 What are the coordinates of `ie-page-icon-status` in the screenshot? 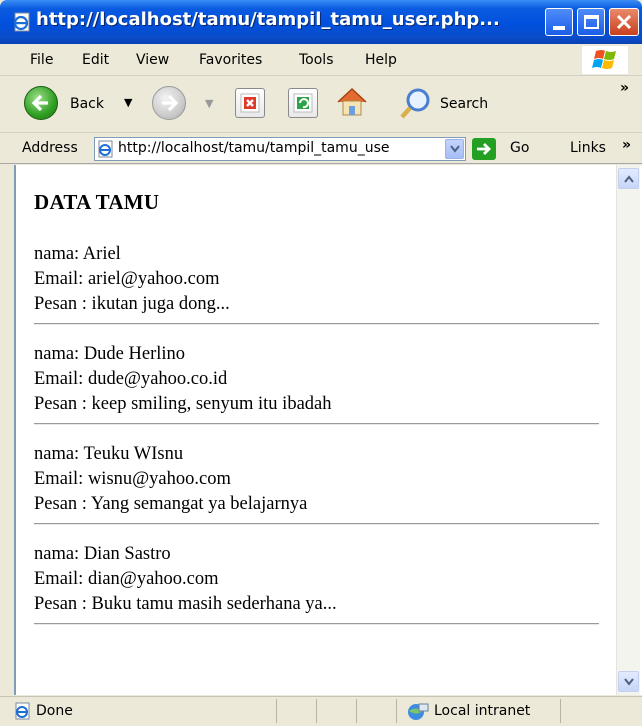 It's located at (22, 711).